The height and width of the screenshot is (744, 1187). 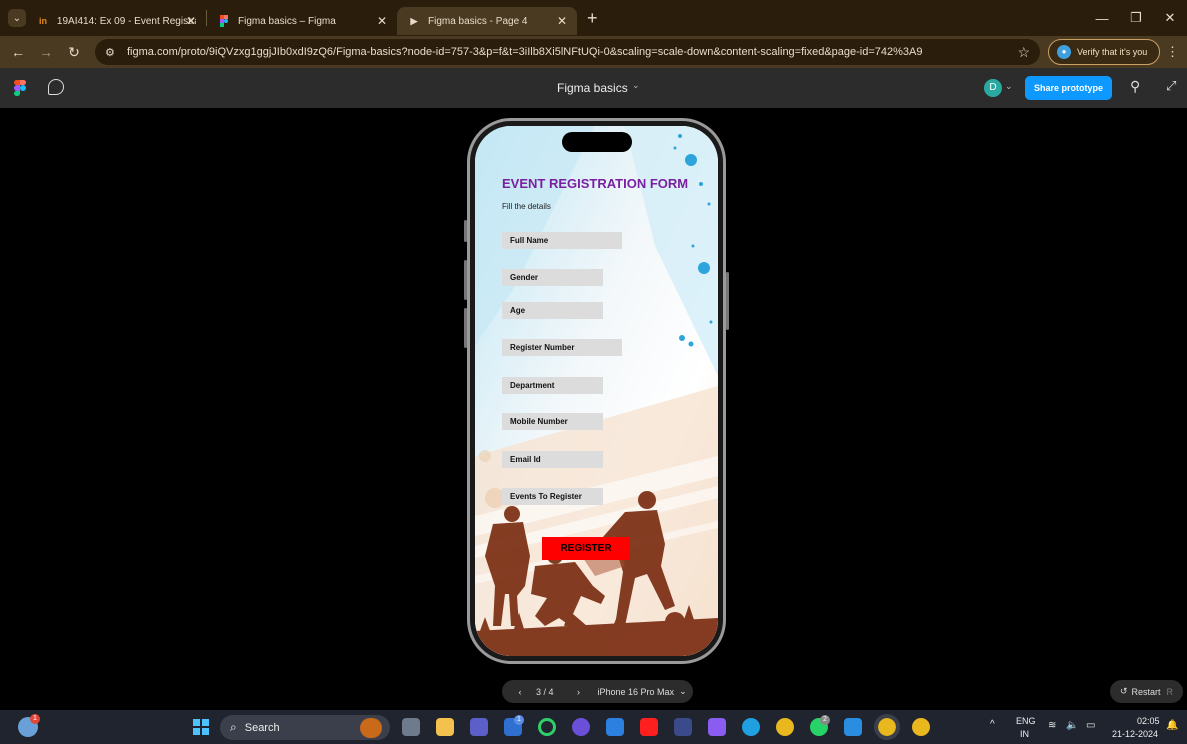 I want to click on region-code: IN, so click(x=1024, y=734).